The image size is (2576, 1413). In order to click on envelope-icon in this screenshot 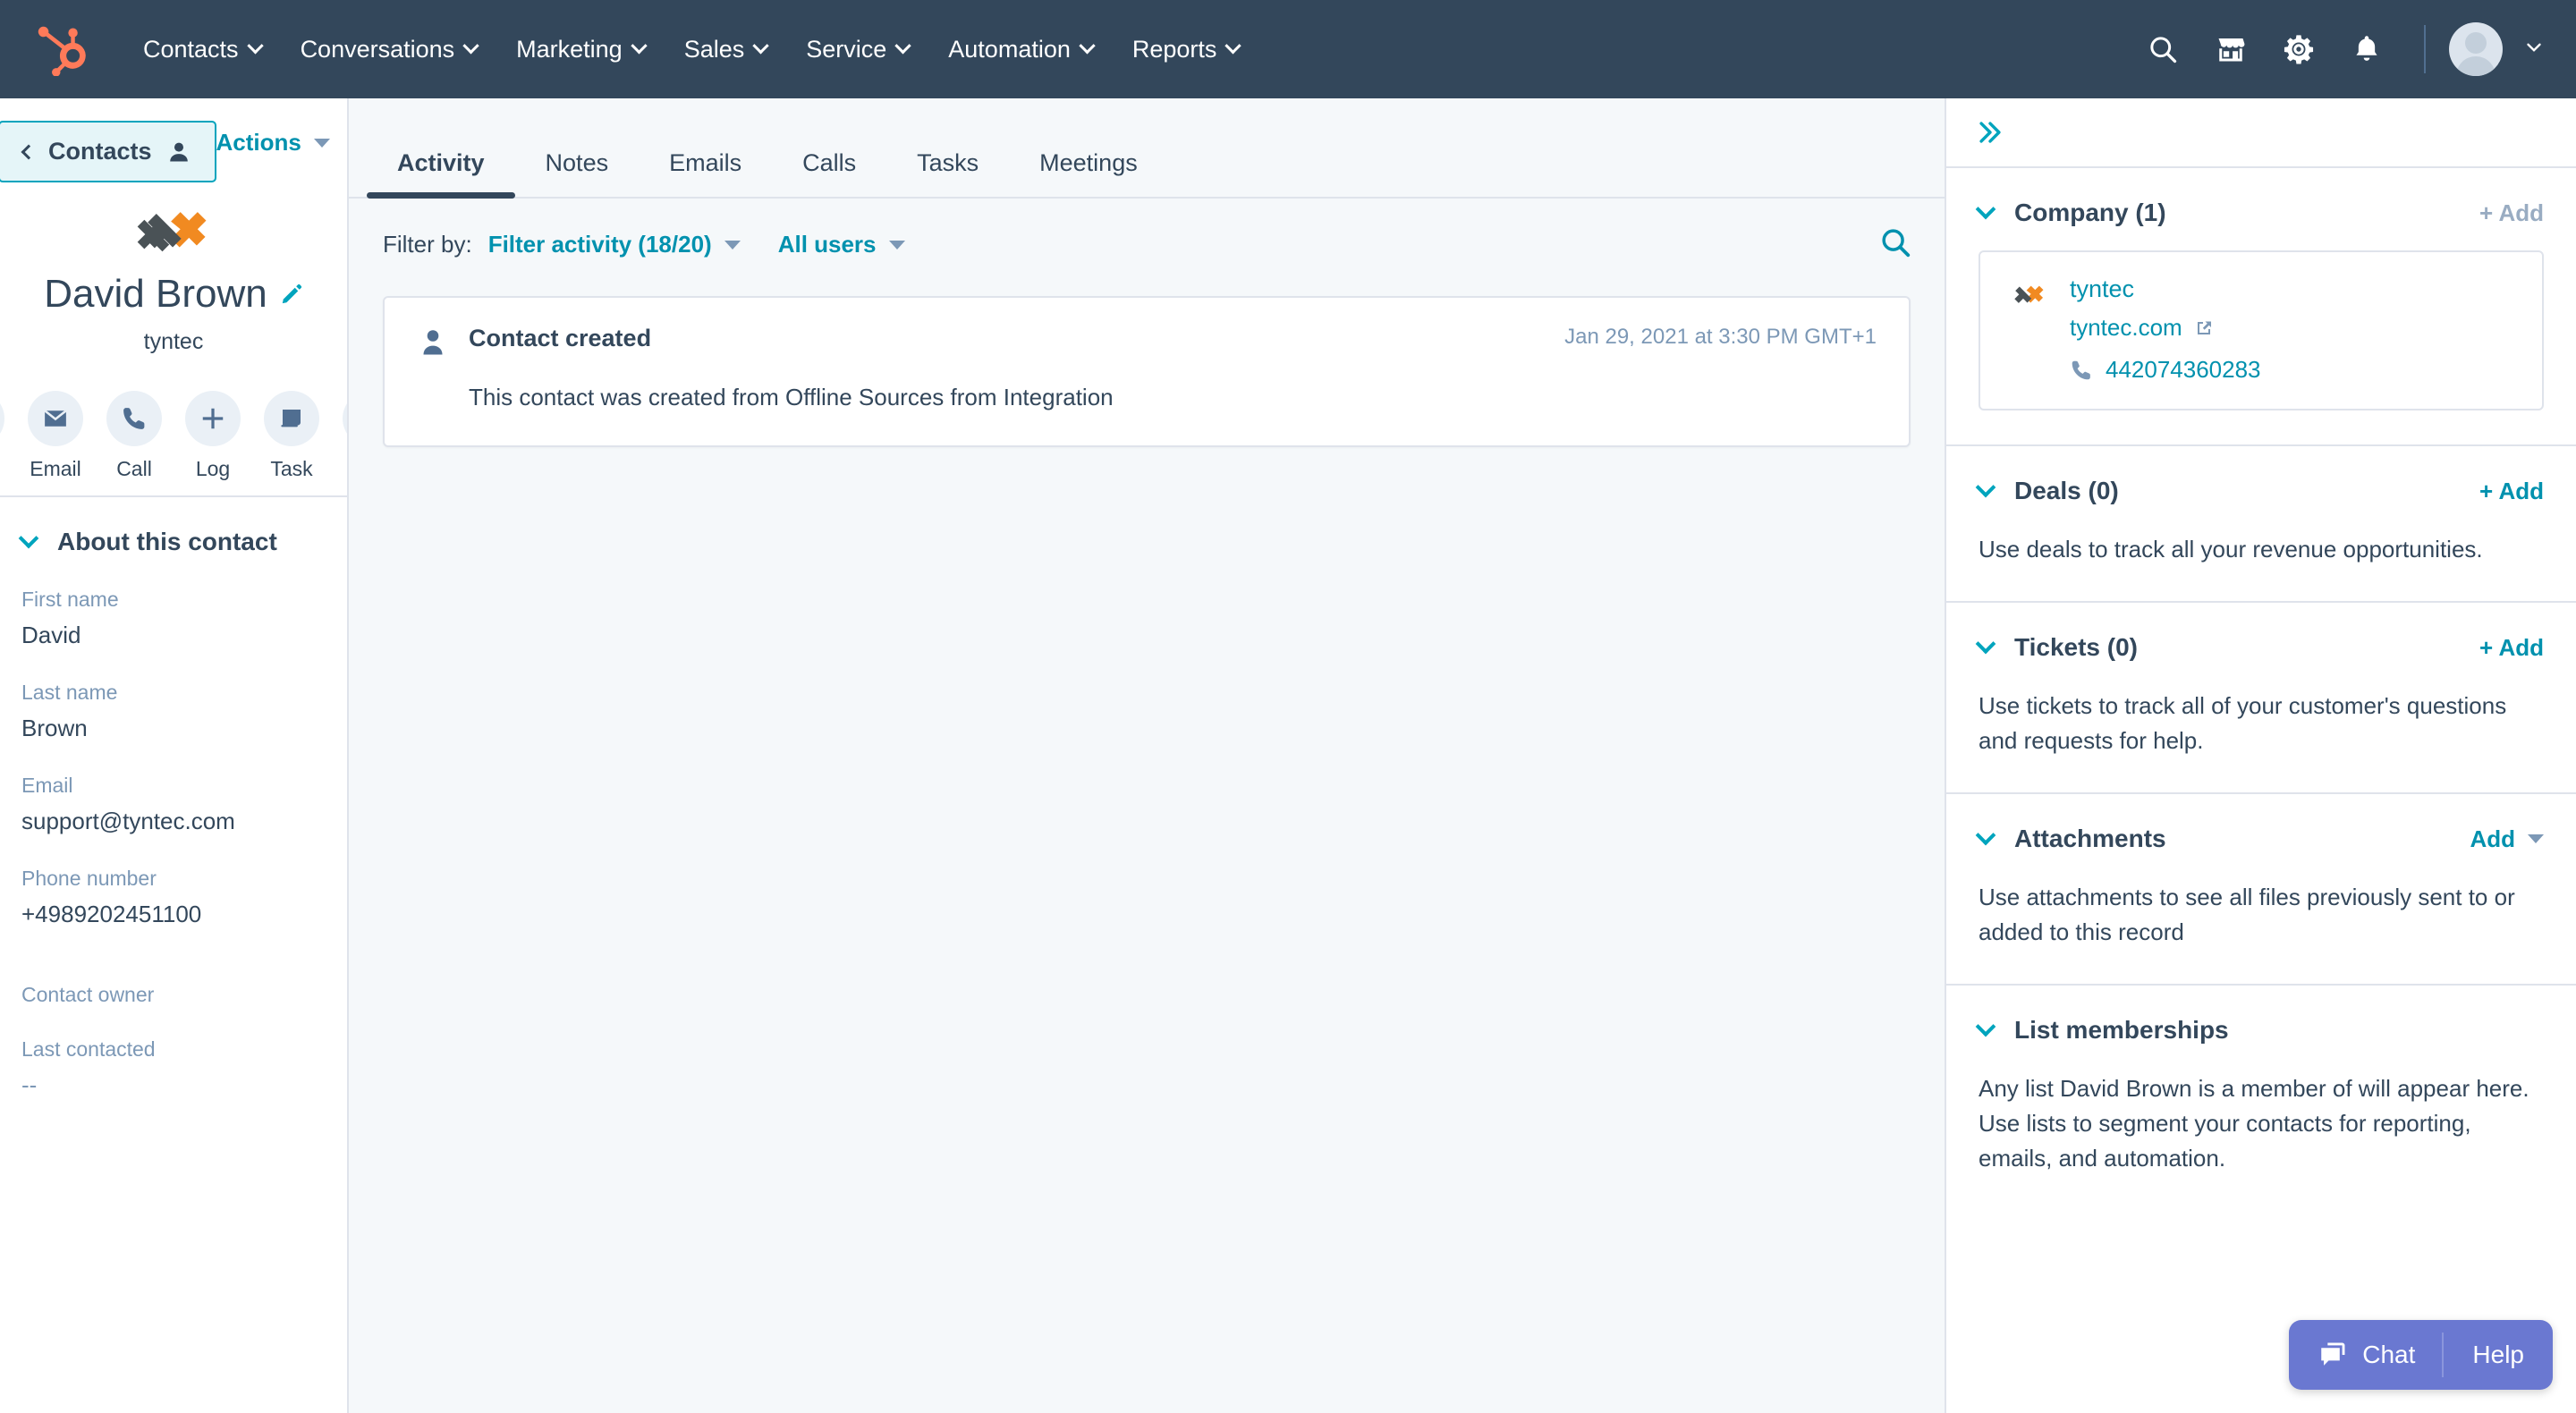, I will do `click(55, 418)`.